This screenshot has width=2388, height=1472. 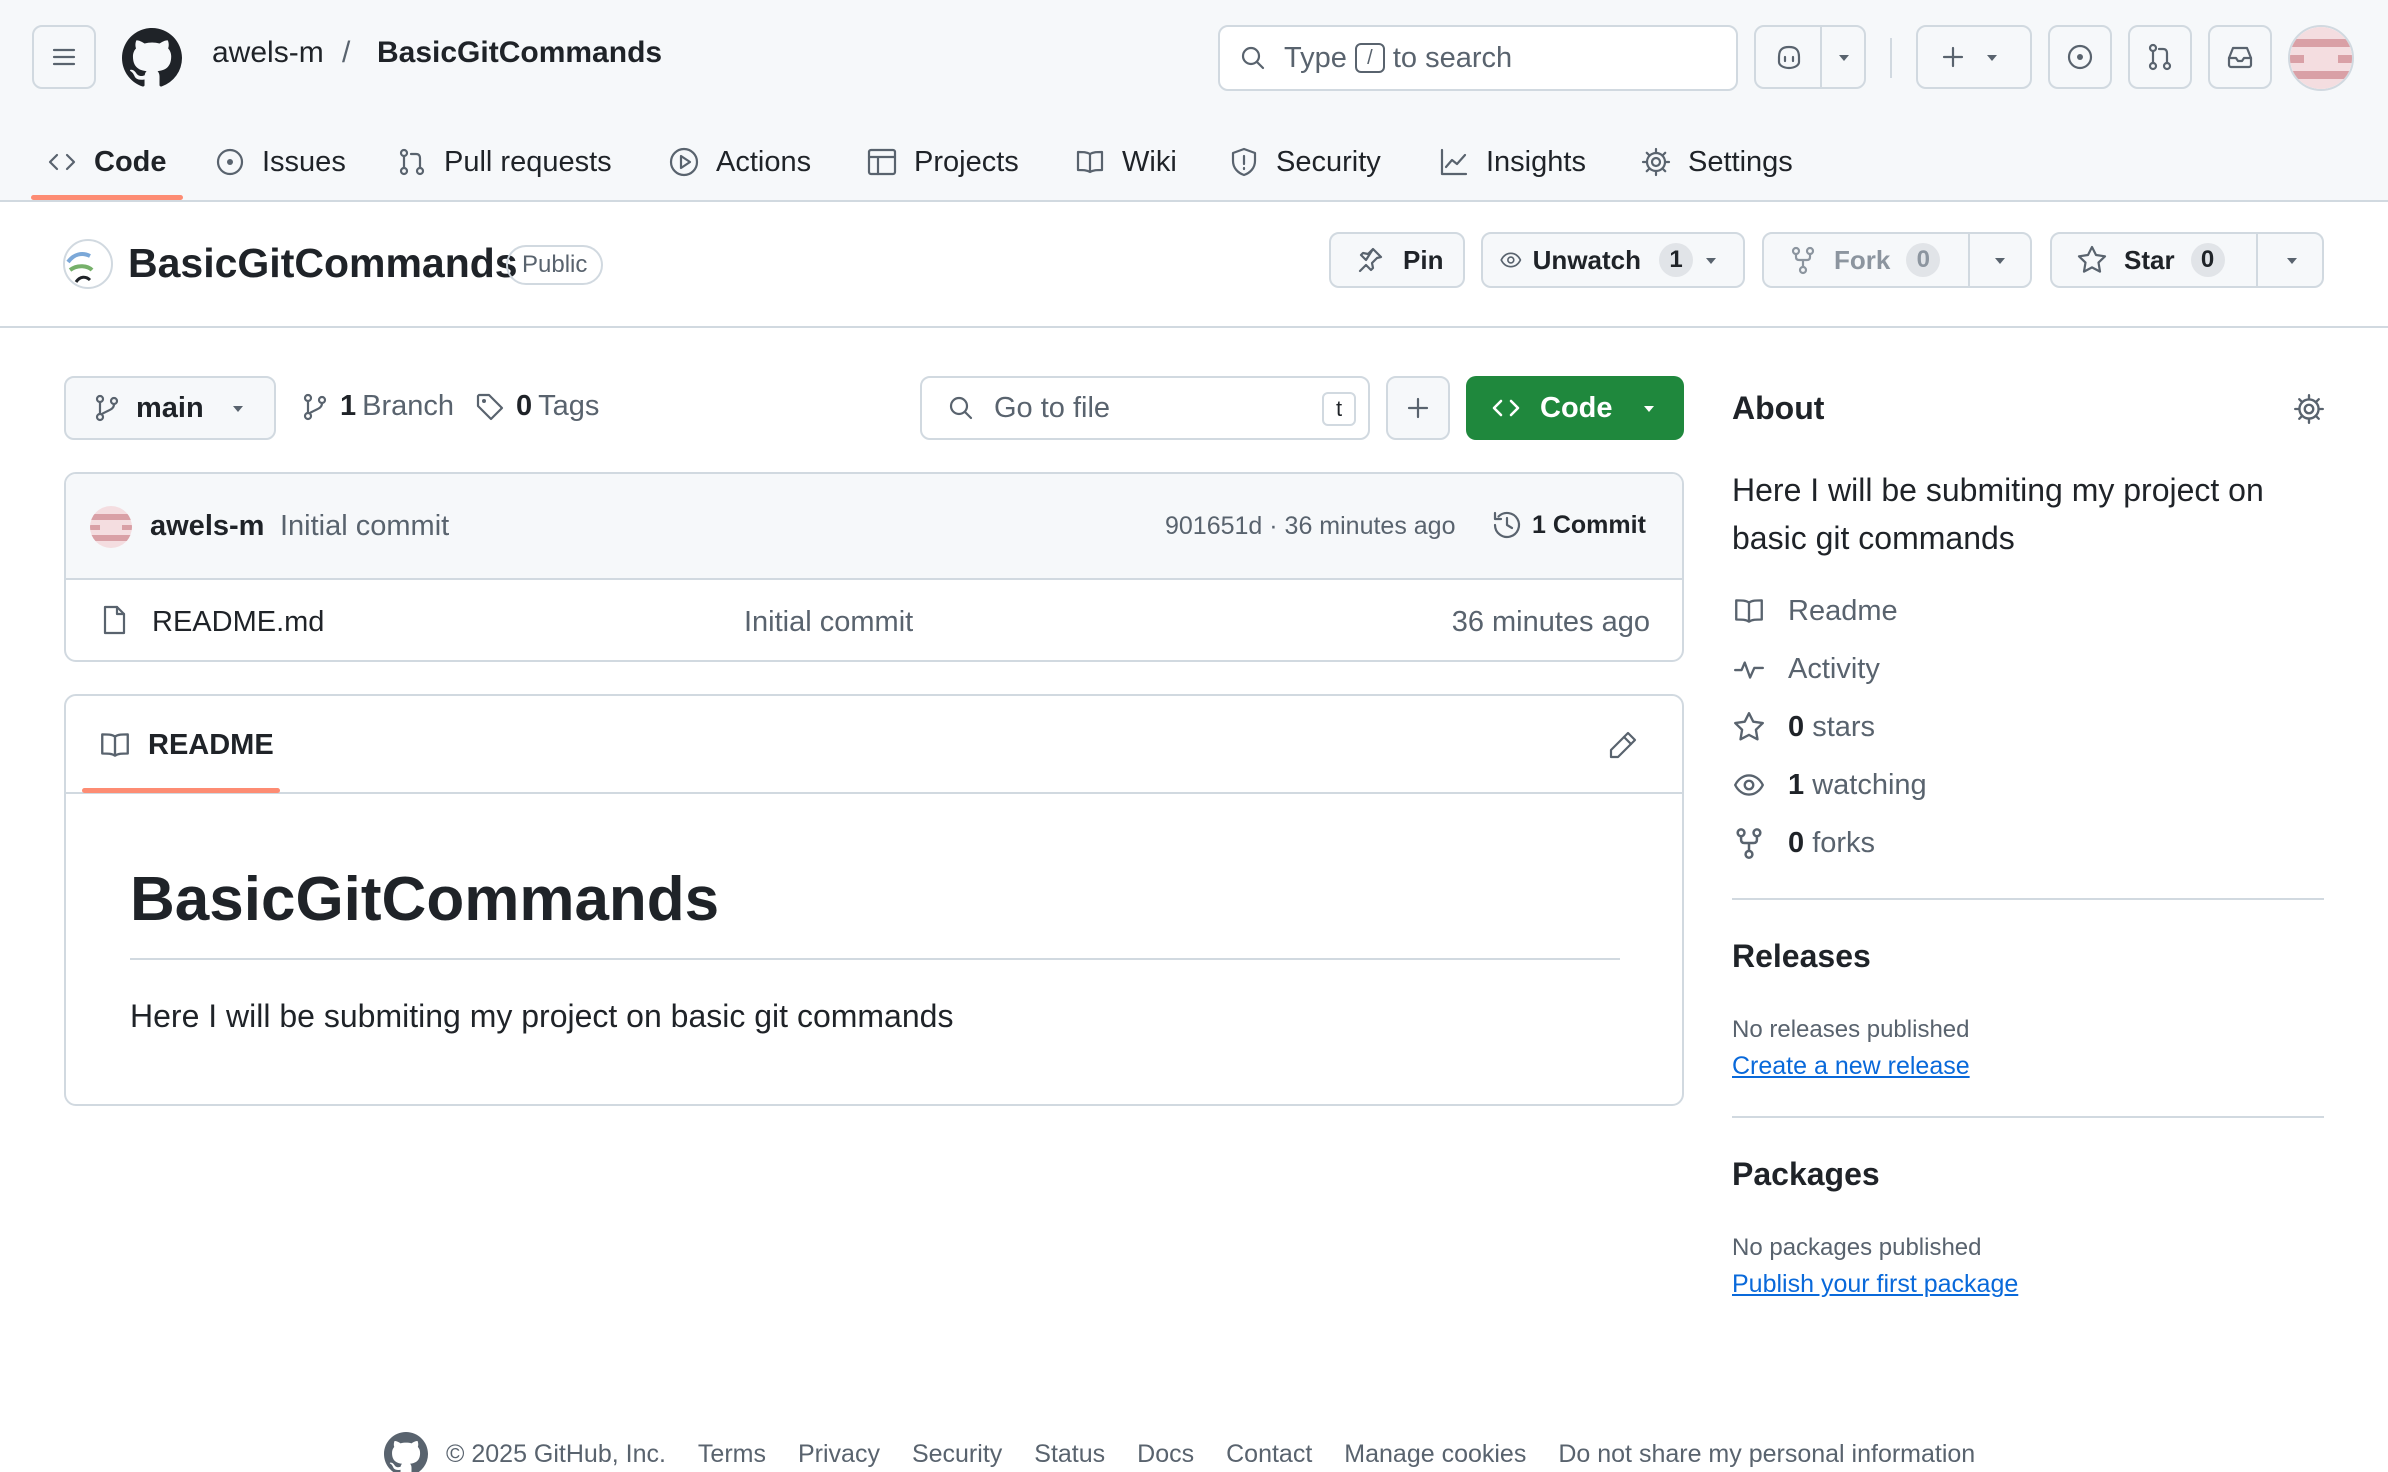 What do you see at coordinates (1829, 785) in the screenshot?
I see `watching-link: 1 watching` at bounding box center [1829, 785].